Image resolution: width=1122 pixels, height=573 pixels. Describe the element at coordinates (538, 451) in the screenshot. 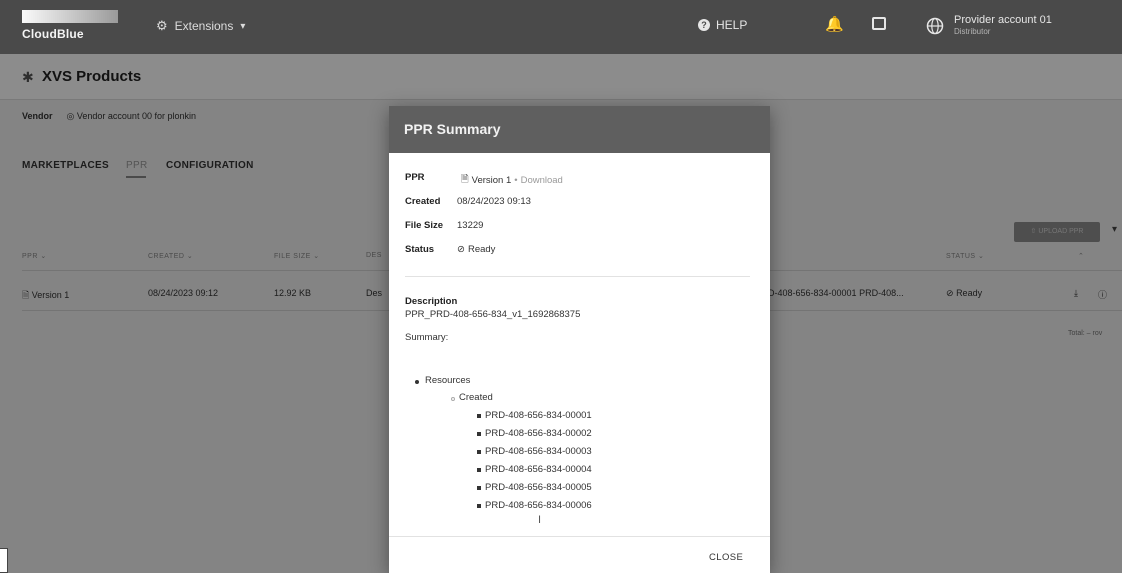

I see `resource-item: PRD-408-656-834-00003` at that location.